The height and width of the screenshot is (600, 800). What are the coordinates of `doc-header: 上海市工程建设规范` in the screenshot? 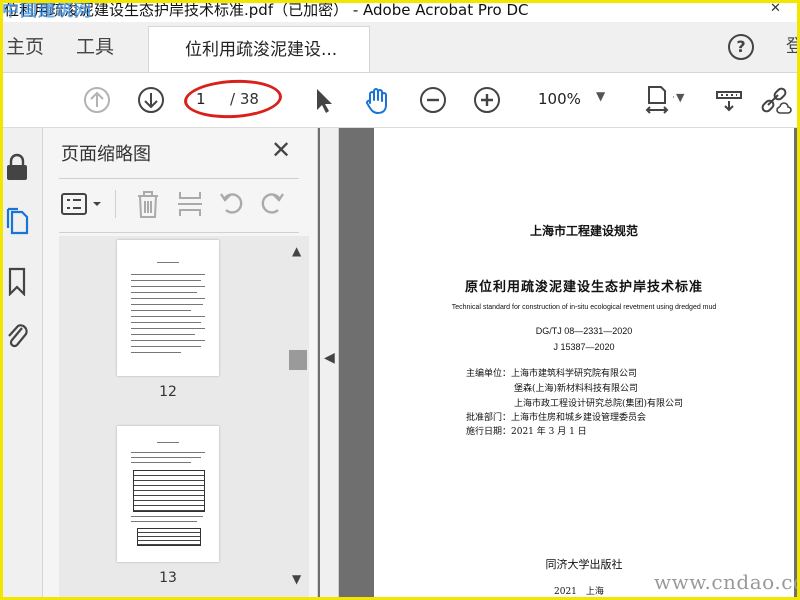 It's located at (583, 231).